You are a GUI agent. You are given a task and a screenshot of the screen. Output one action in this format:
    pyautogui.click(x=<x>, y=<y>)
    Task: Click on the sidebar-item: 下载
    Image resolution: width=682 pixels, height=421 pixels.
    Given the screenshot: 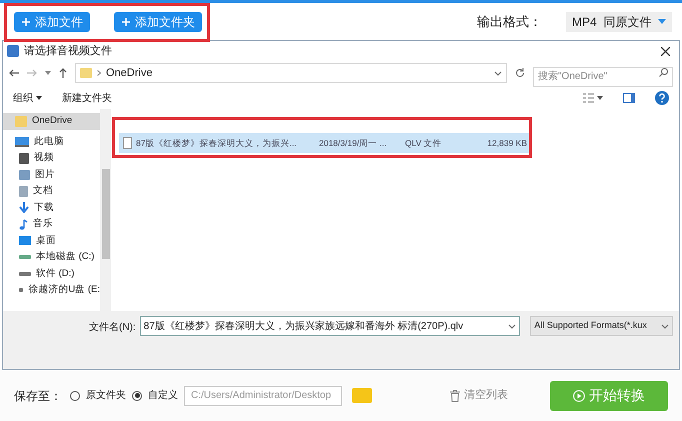 What is the action you would take?
    pyautogui.click(x=51, y=208)
    